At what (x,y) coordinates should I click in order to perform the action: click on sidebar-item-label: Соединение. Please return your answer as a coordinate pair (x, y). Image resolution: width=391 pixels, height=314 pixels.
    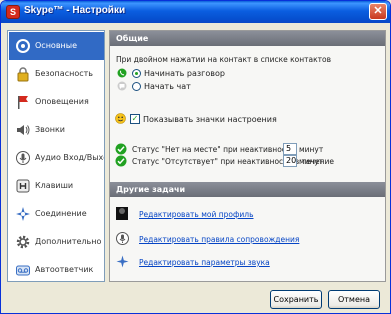
    Looking at the image, I should click on (61, 213).